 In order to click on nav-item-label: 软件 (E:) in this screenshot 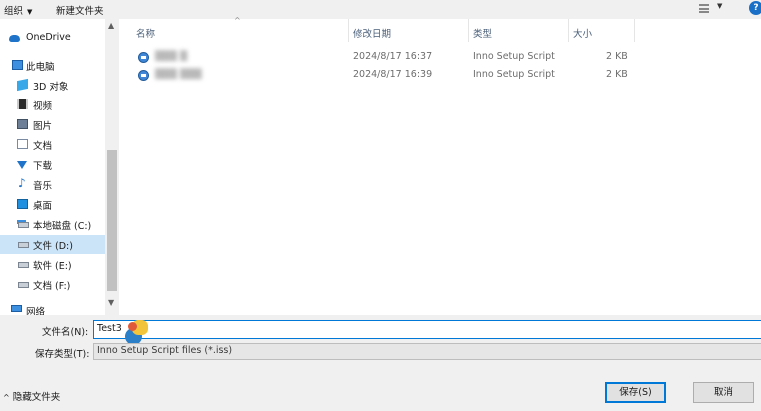, I will do `click(52, 266)`.